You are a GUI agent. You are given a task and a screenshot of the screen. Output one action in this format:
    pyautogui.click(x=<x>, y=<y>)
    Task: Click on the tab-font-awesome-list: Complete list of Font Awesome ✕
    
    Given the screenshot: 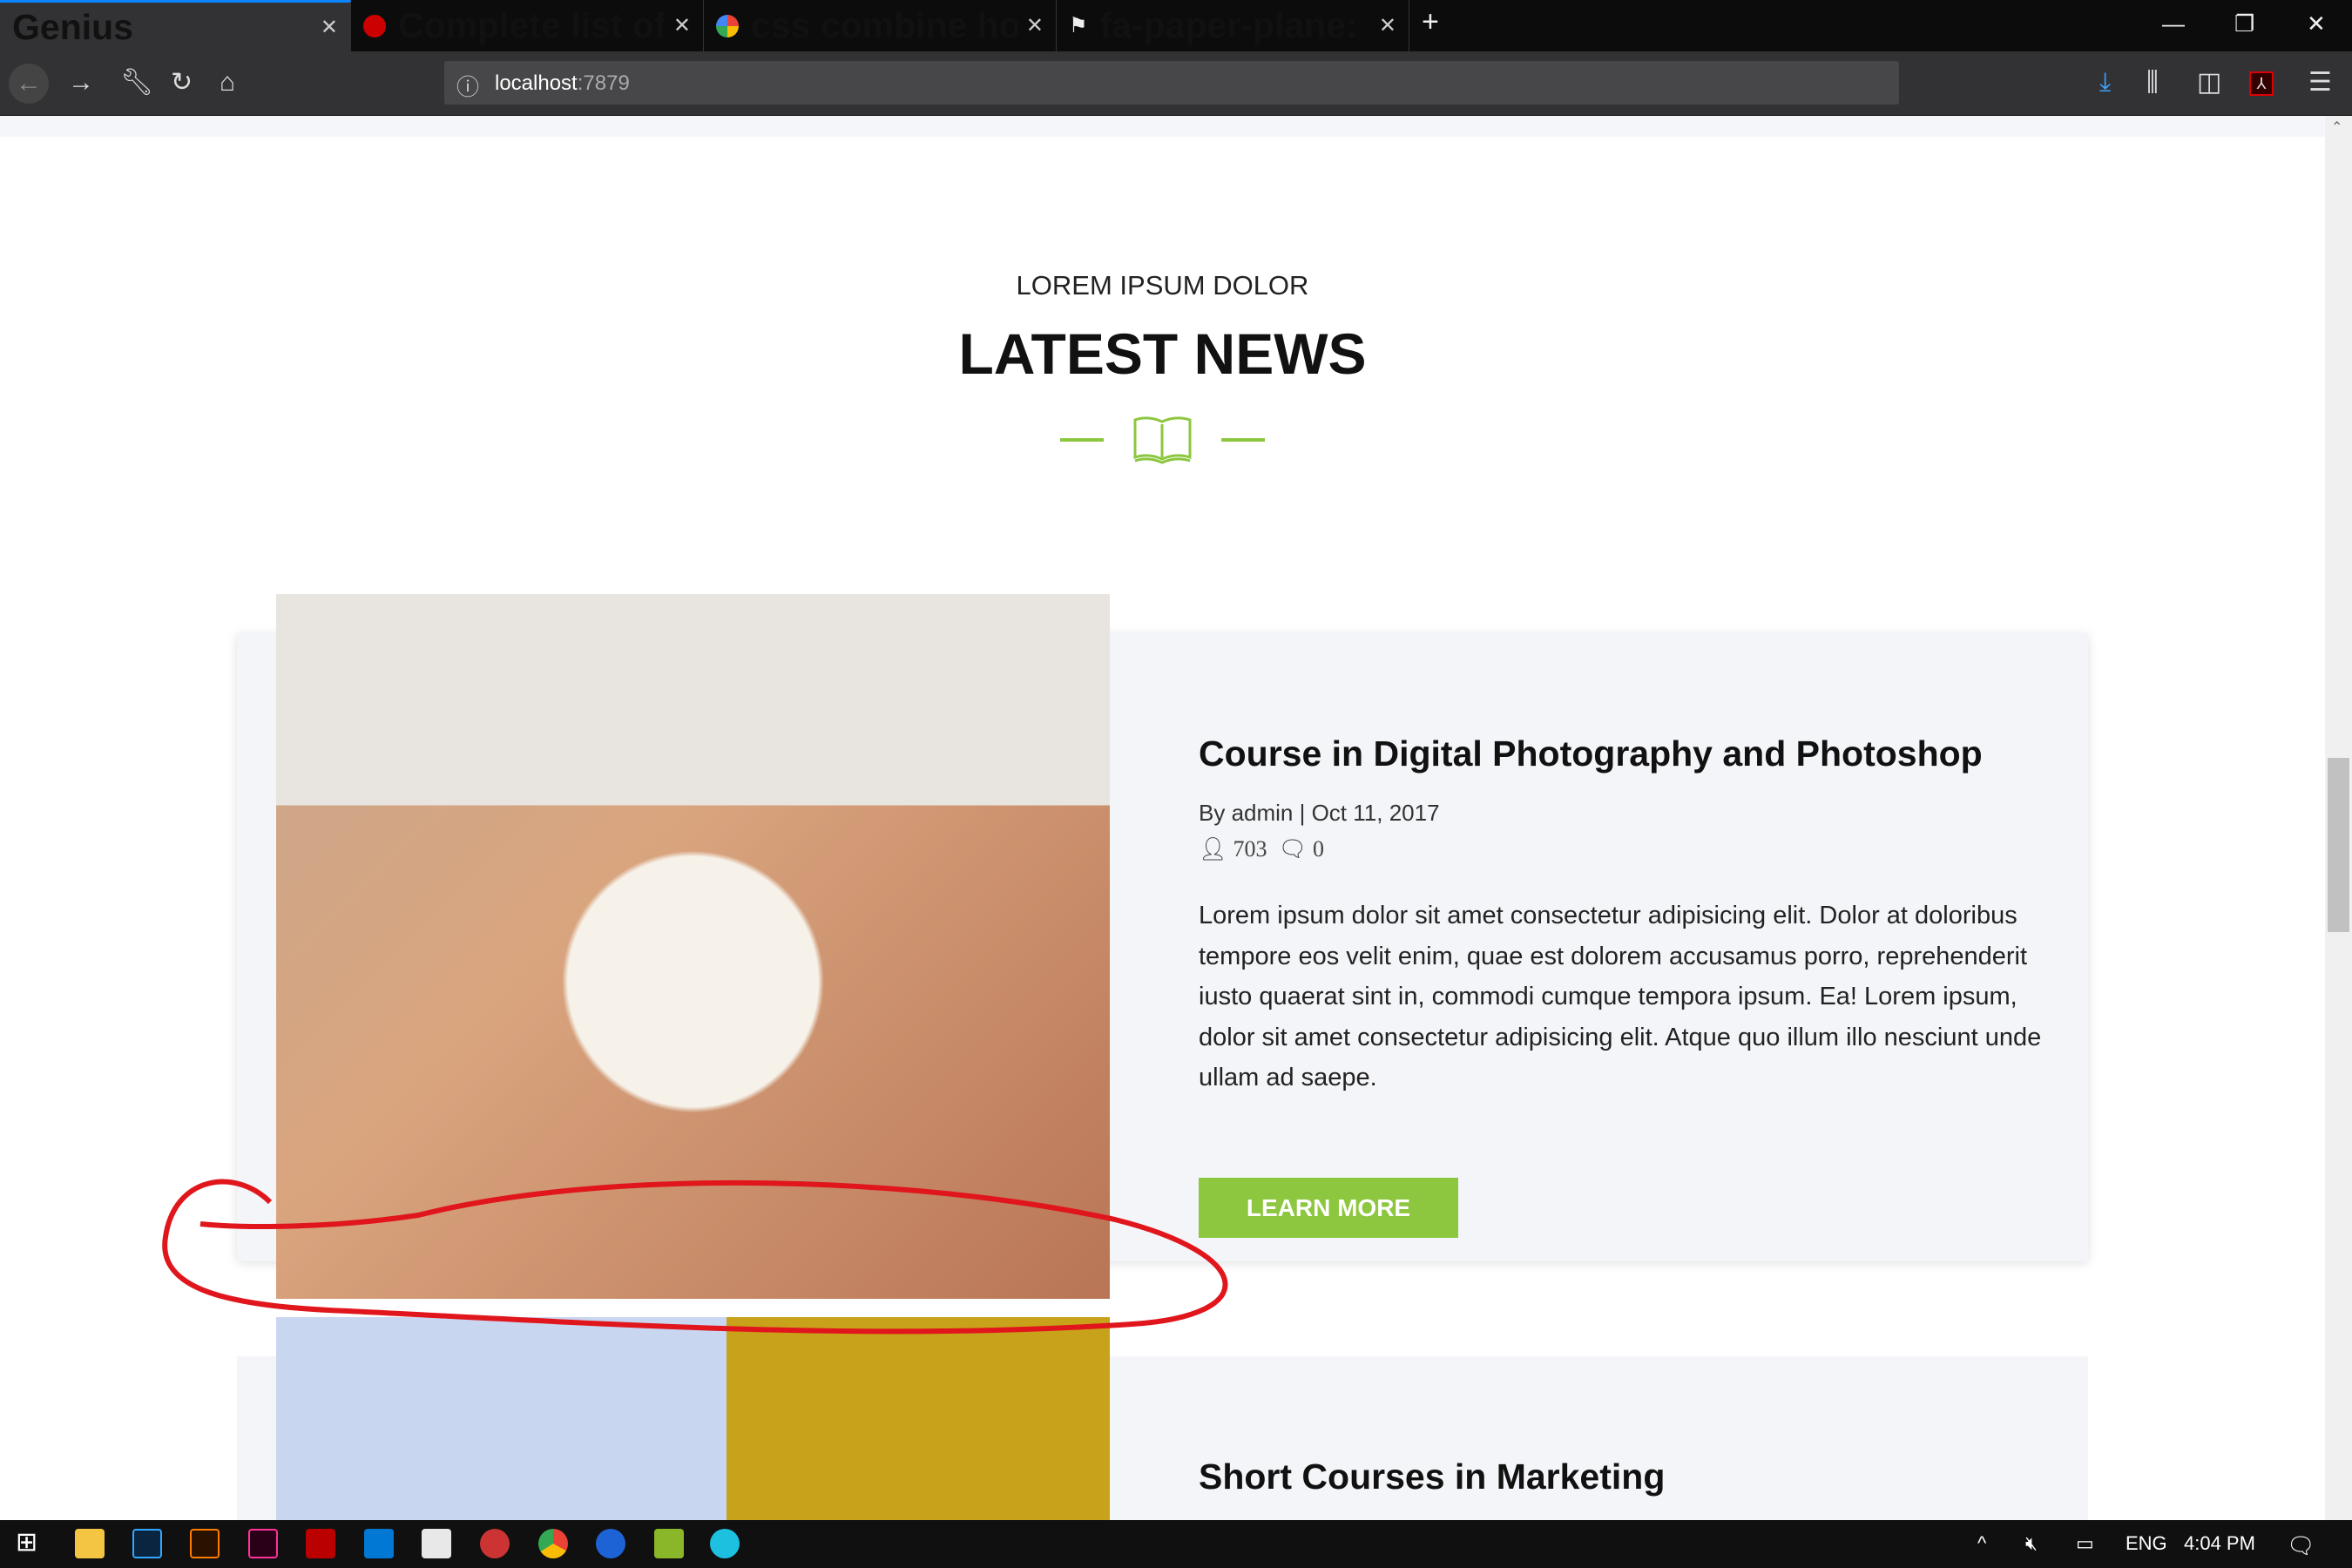 What is the action you would take?
    pyautogui.click(x=527, y=25)
    